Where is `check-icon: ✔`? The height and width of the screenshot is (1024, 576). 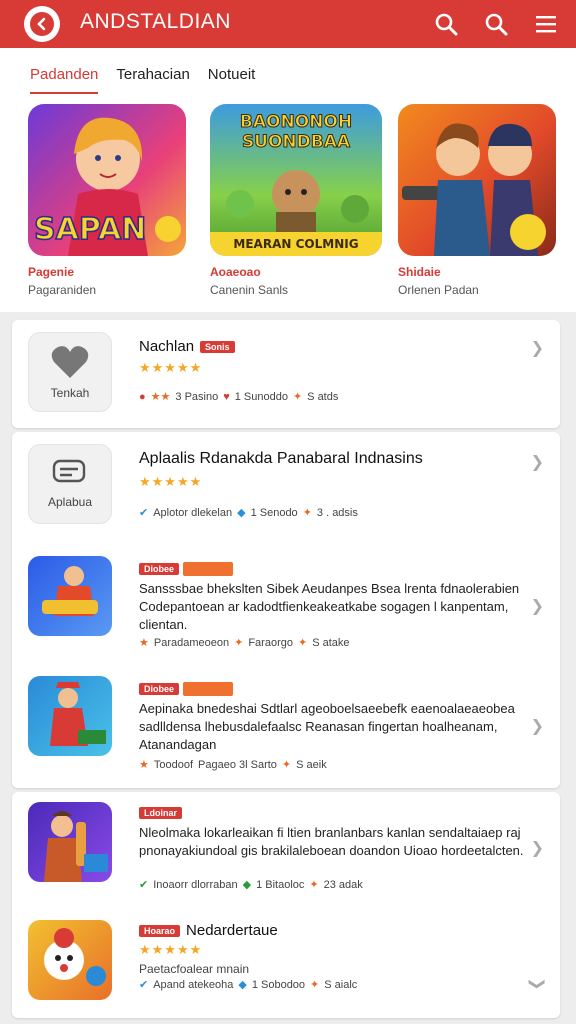
check-icon: ✔ is located at coordinates (144, 513).